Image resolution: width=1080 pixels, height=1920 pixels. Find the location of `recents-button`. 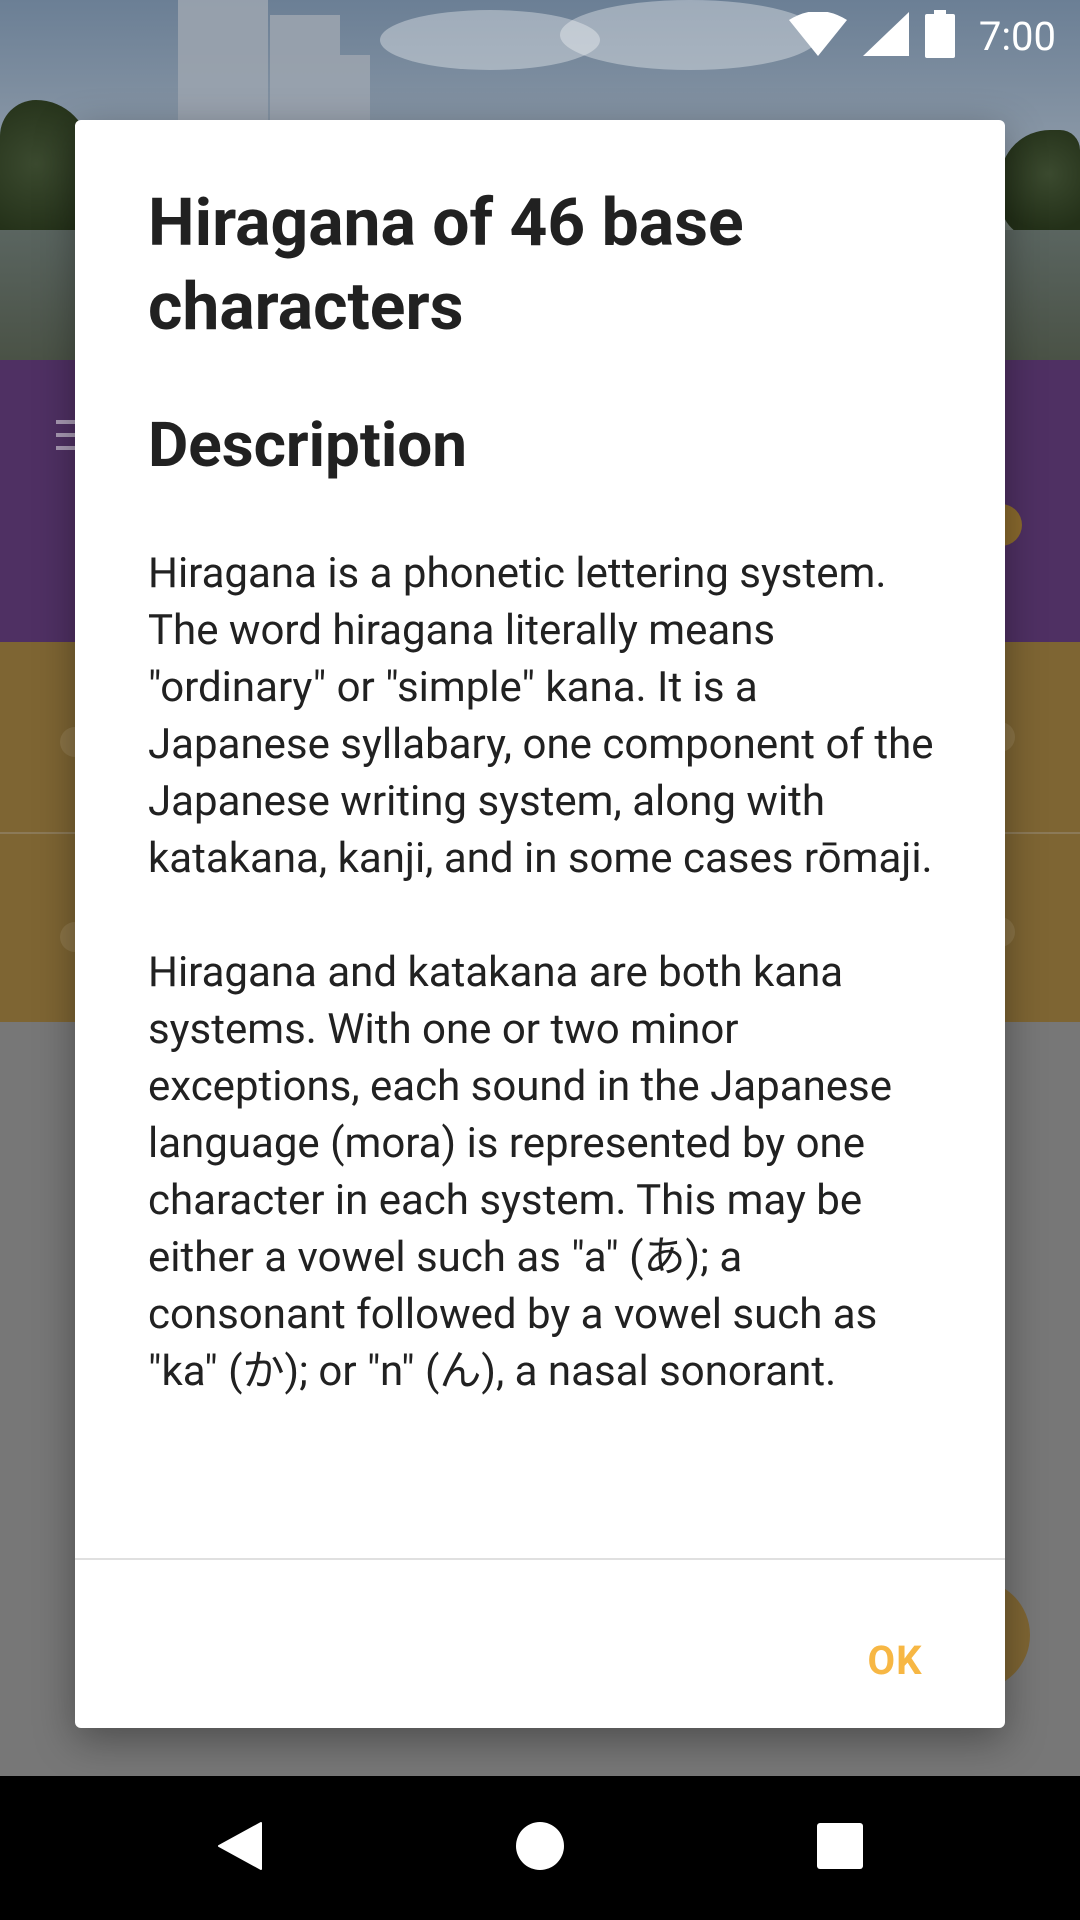

recents-button is located at coordinates (840, 1848).